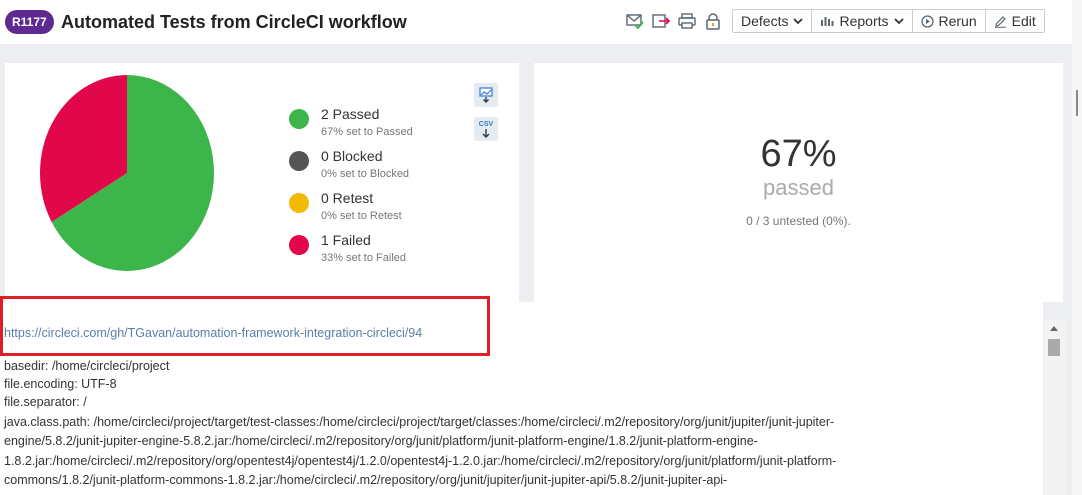 The height and width of the screenshot is (495, 1082). I want to click on email-check-icon, so click(635, 21).